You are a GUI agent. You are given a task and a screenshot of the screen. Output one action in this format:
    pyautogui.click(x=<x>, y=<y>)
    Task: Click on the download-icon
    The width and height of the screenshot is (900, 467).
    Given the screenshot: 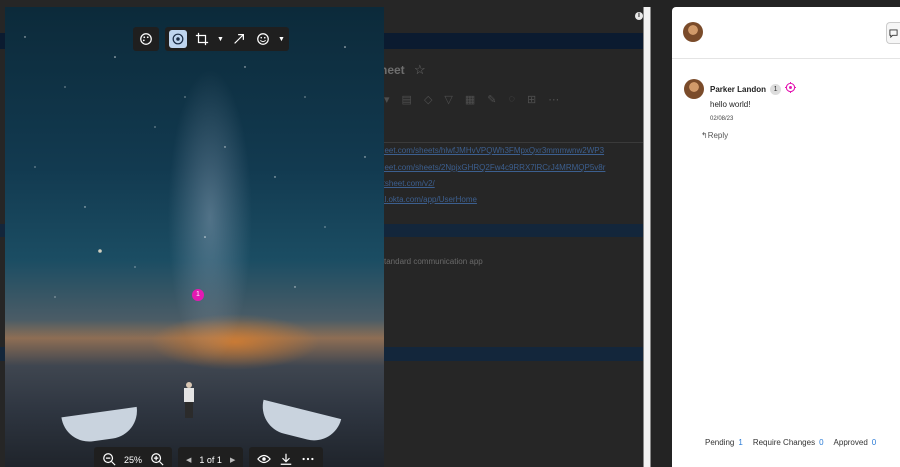 What is the action you would take?
    pyautogui.click(x=286, y=459)
    